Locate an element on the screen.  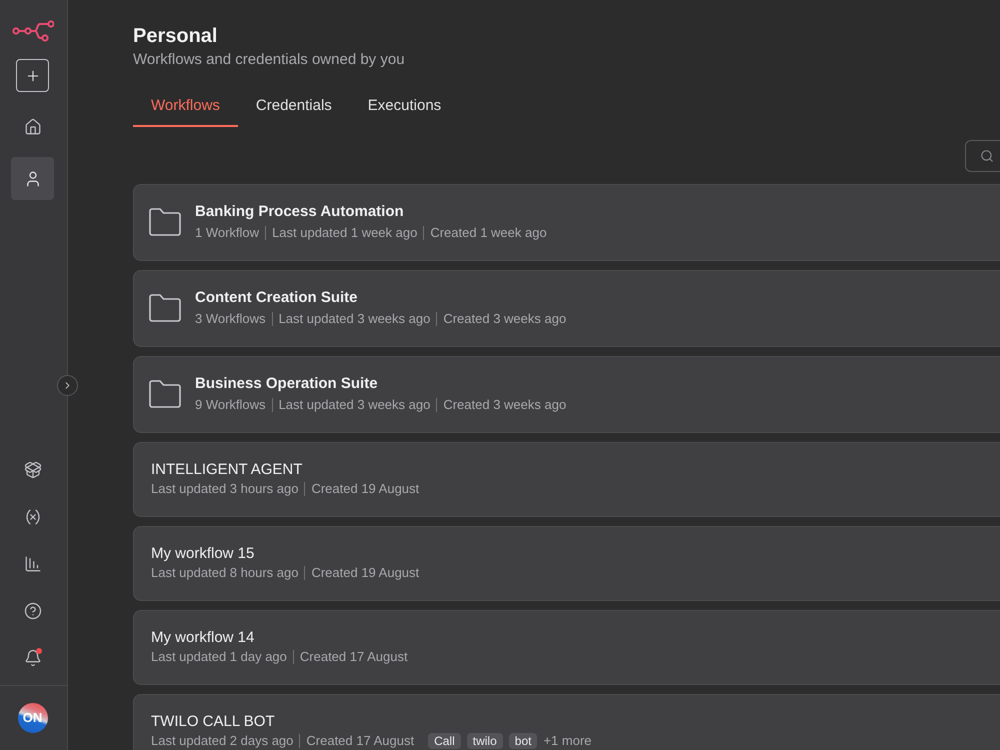
workflow-name: My workflow 14 is located at coordinates (203, 638).